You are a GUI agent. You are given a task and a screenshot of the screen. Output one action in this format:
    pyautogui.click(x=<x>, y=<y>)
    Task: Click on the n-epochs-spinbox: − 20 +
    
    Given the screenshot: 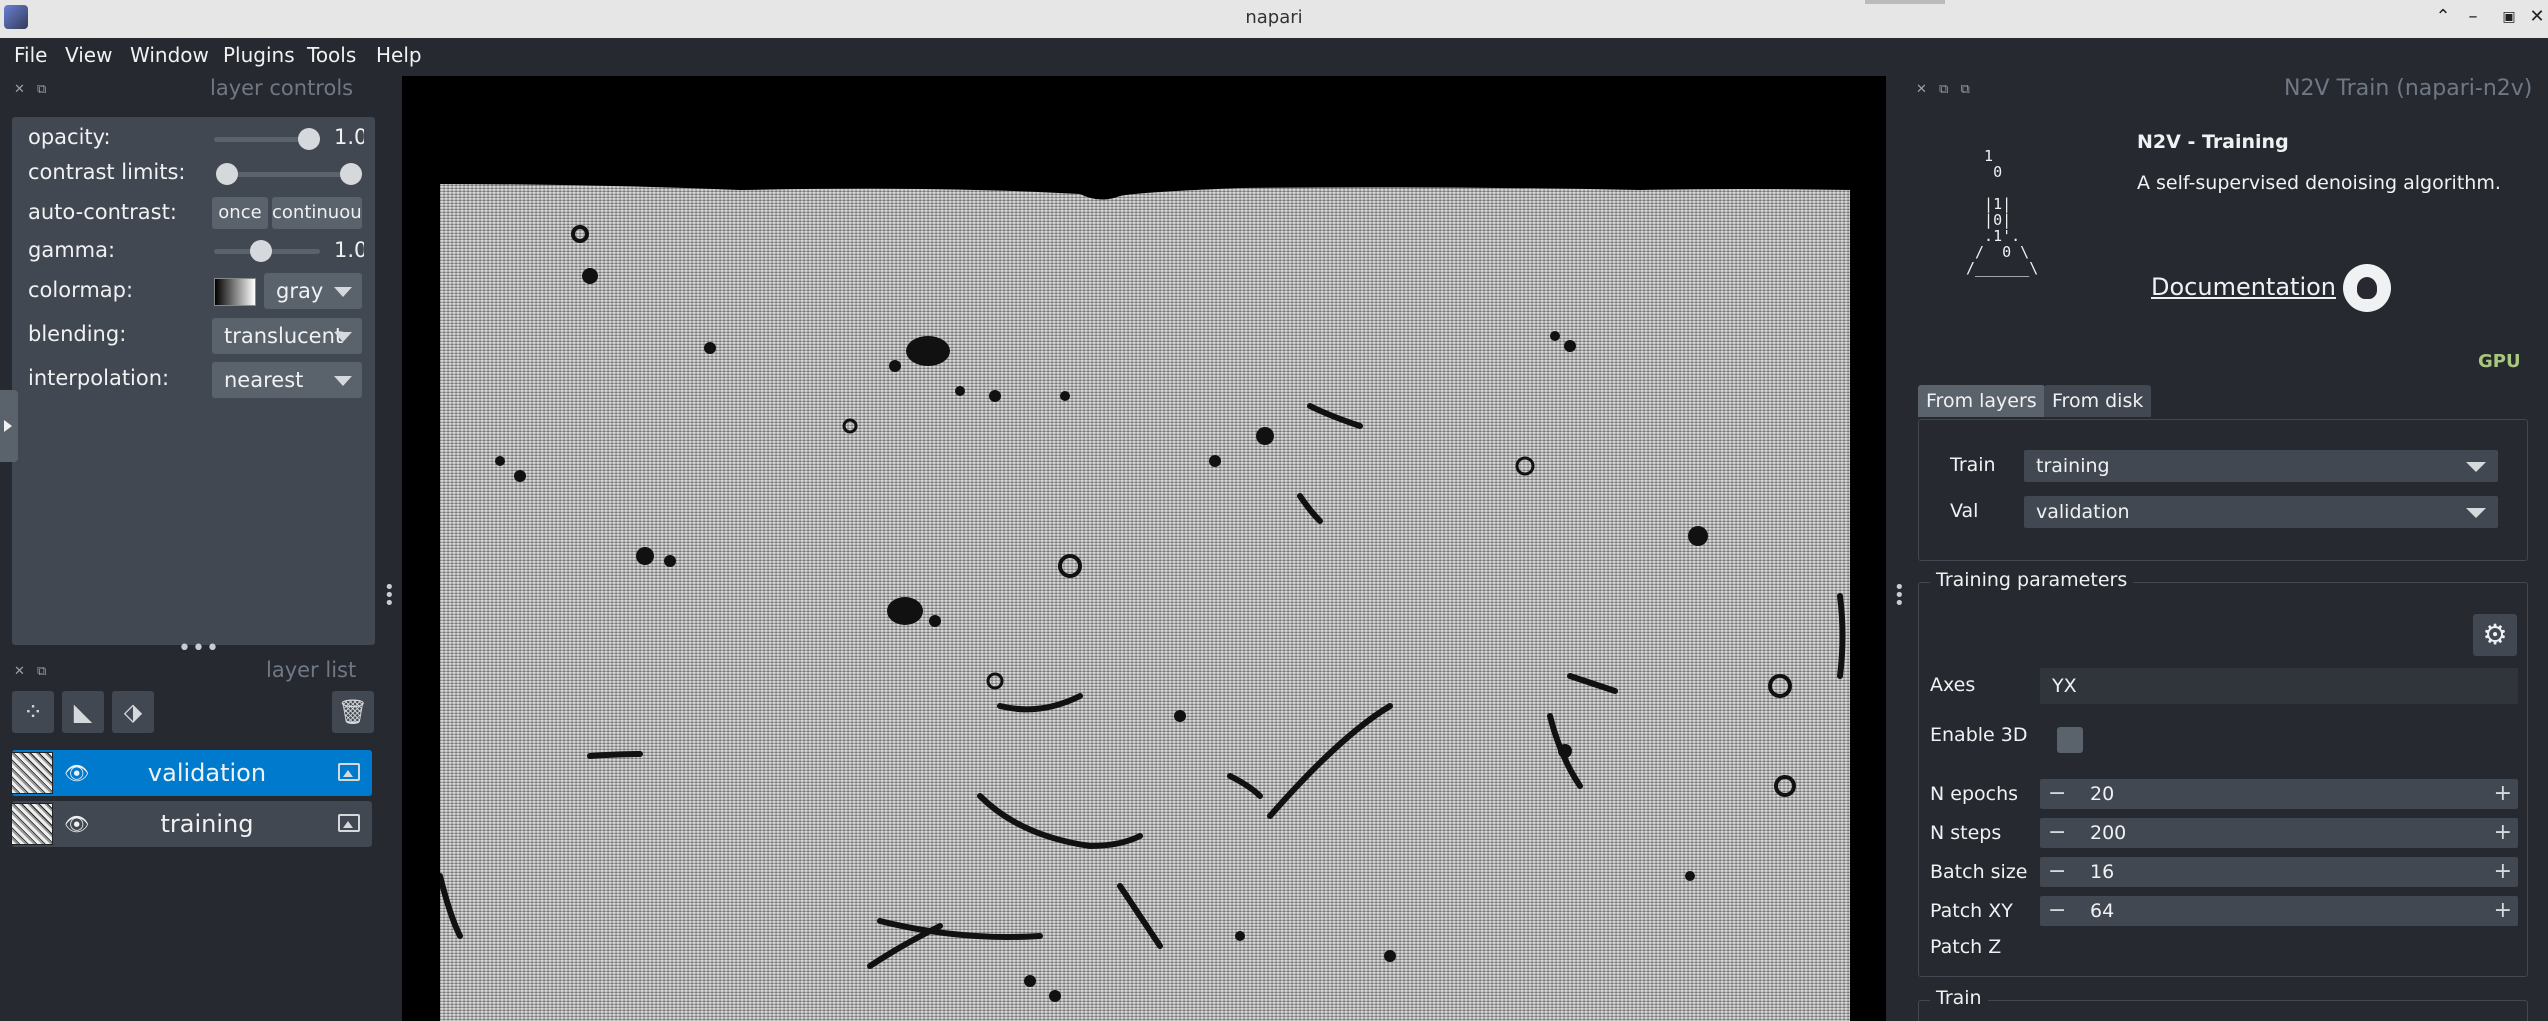 What is the action you would take?
    pyautogui.click(x=2279, y=794)
    